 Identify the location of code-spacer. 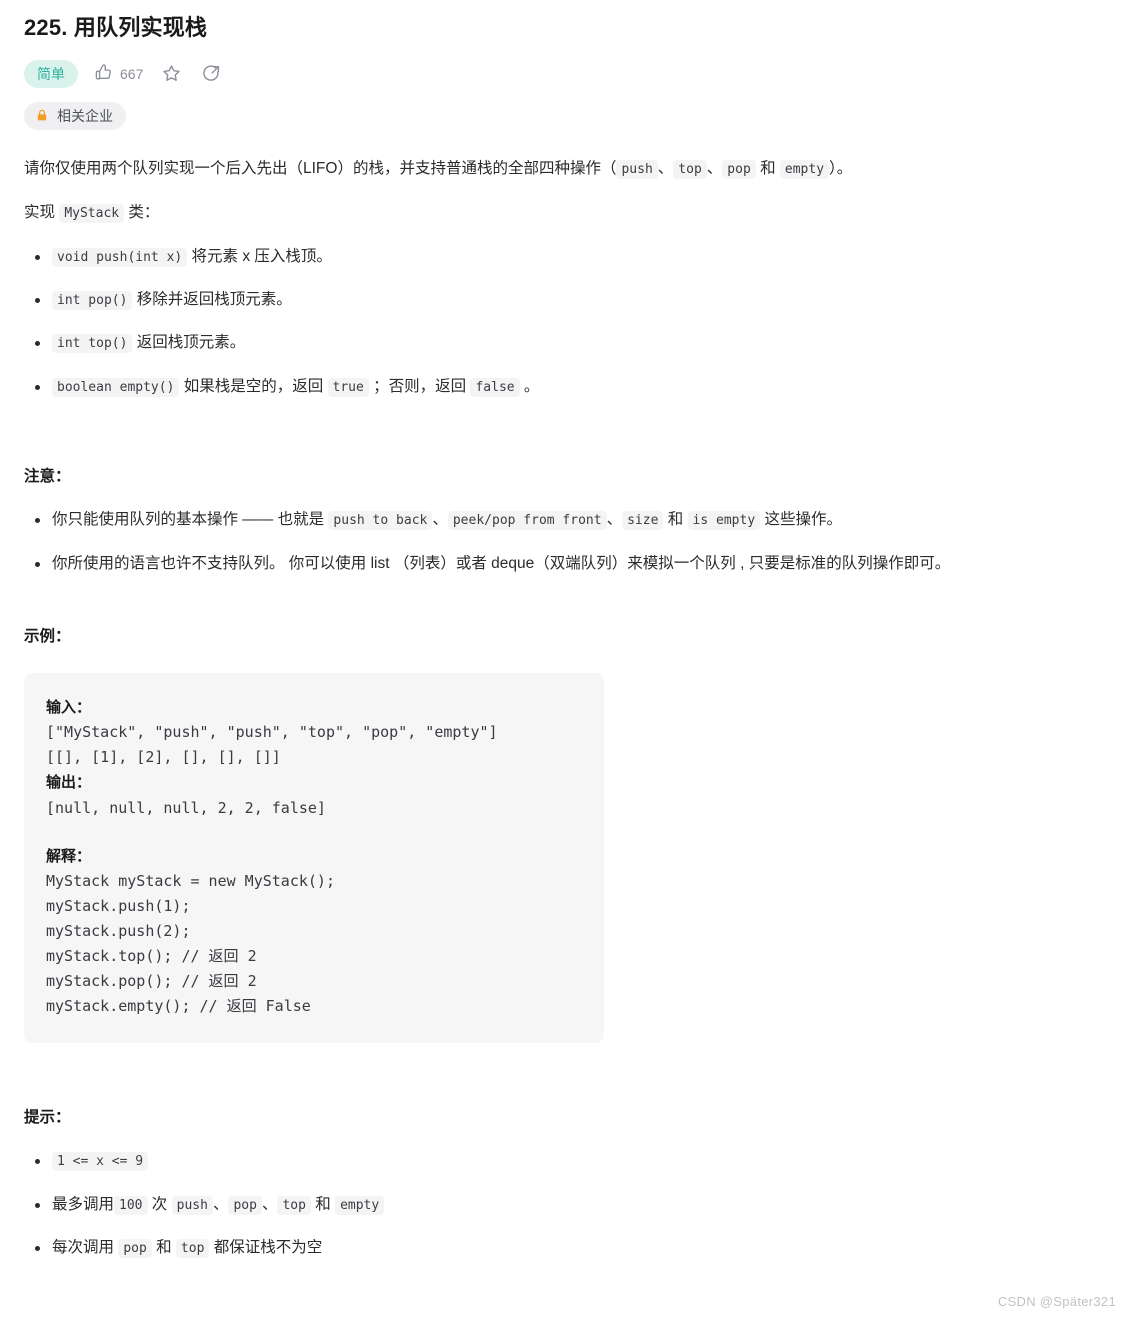
(314, 832).